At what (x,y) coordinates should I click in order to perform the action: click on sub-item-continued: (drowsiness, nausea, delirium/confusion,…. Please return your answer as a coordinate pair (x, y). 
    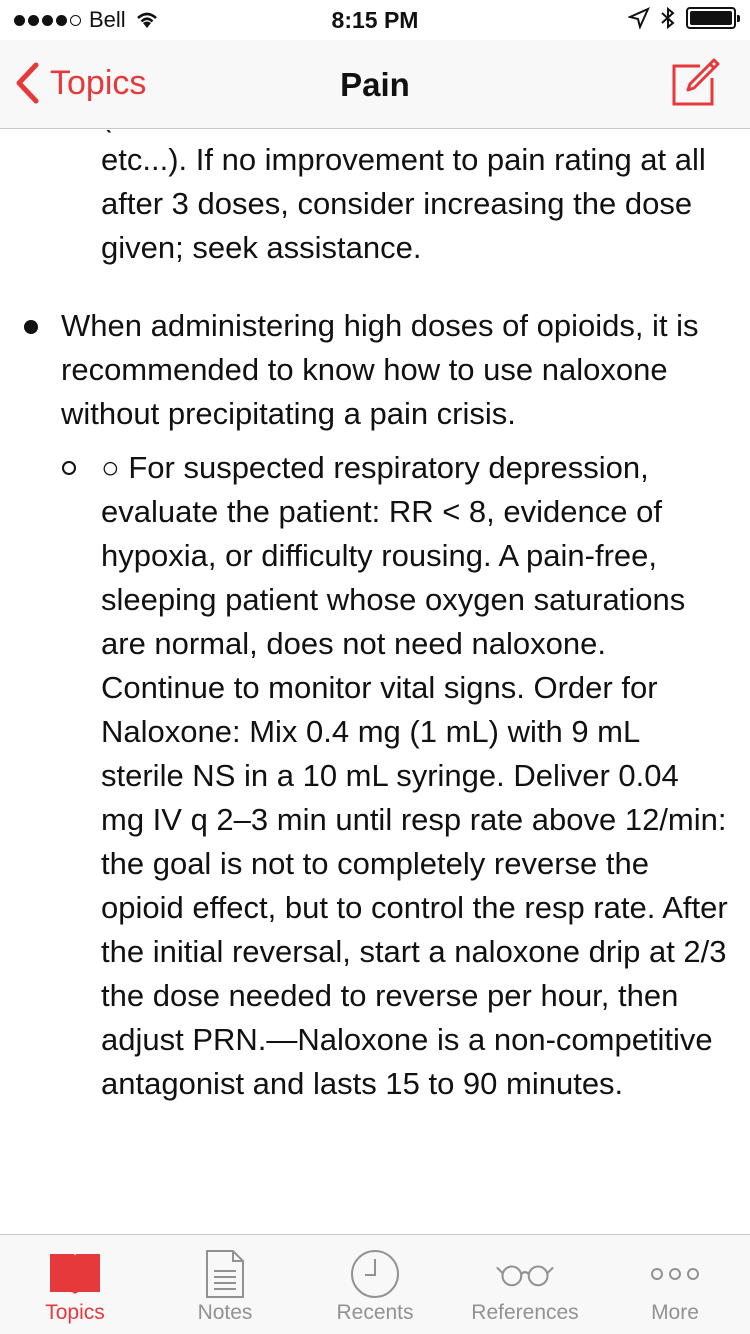
    Looking at the image, I should click on (375, 200).